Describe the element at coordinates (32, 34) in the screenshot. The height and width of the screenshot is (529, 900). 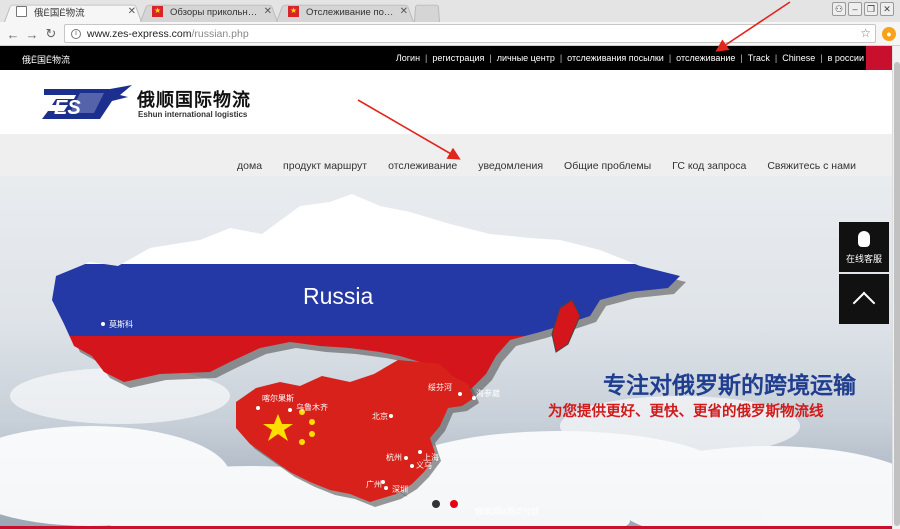
I see `forward-arrow-icon: →` at that location.